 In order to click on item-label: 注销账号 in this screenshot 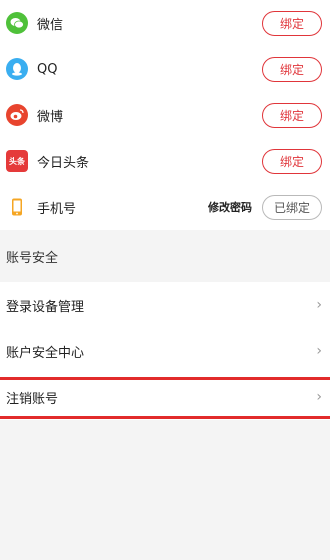, I will do `click(32, 399)`.